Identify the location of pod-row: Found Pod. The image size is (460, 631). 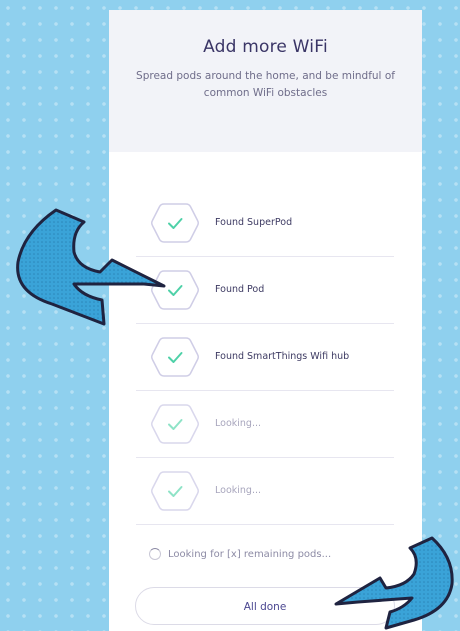
(265, 290).